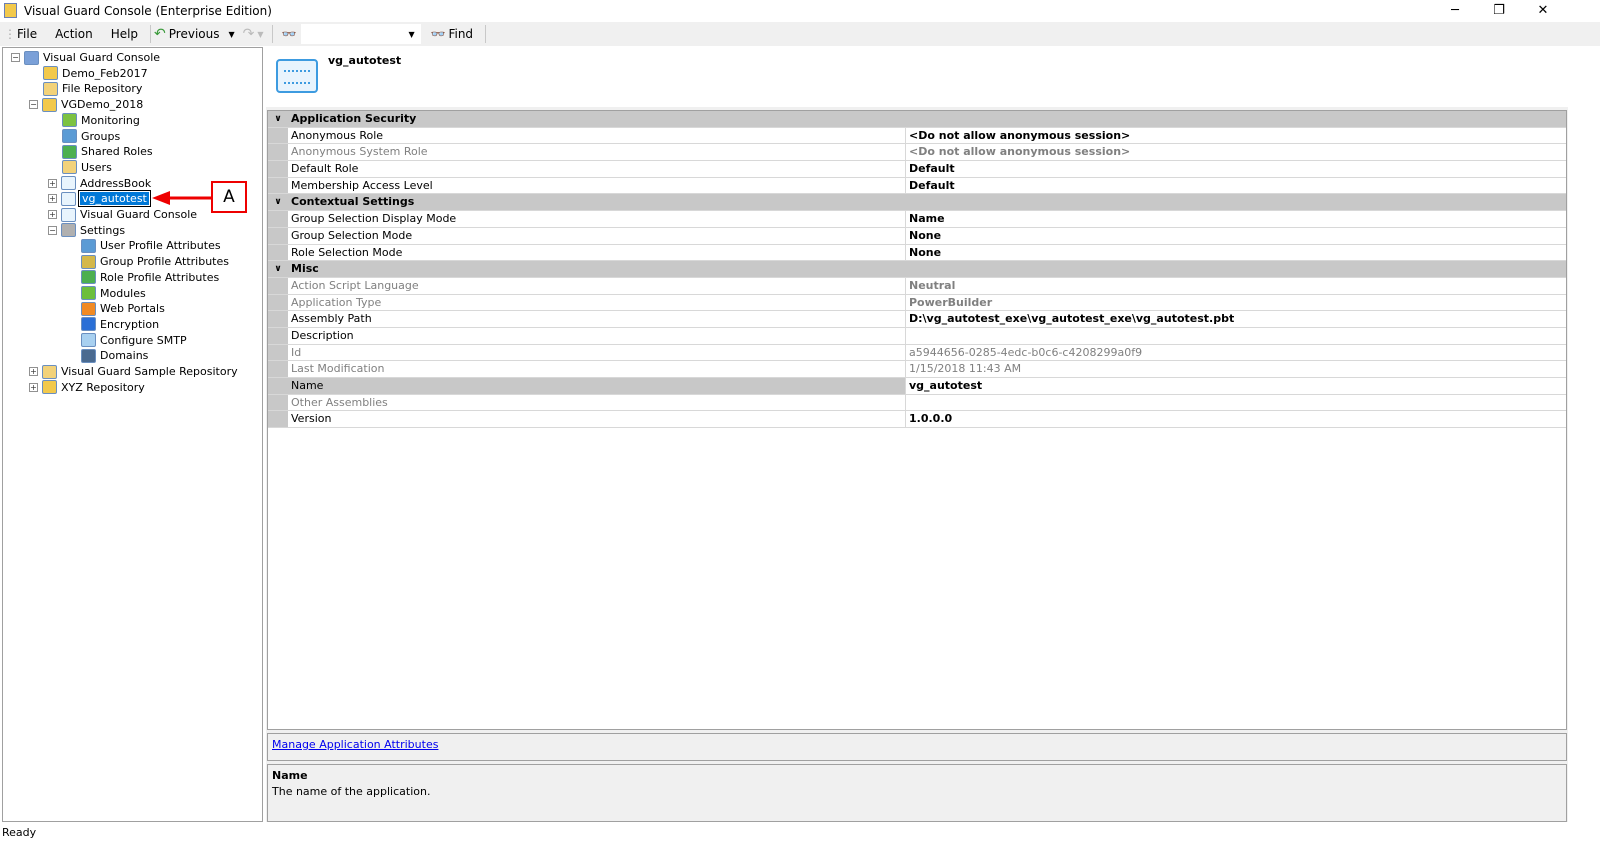 The width and height of the screenshot is (1600, 858). I want to click on property-row: Default Role Default, so click(917, 169).